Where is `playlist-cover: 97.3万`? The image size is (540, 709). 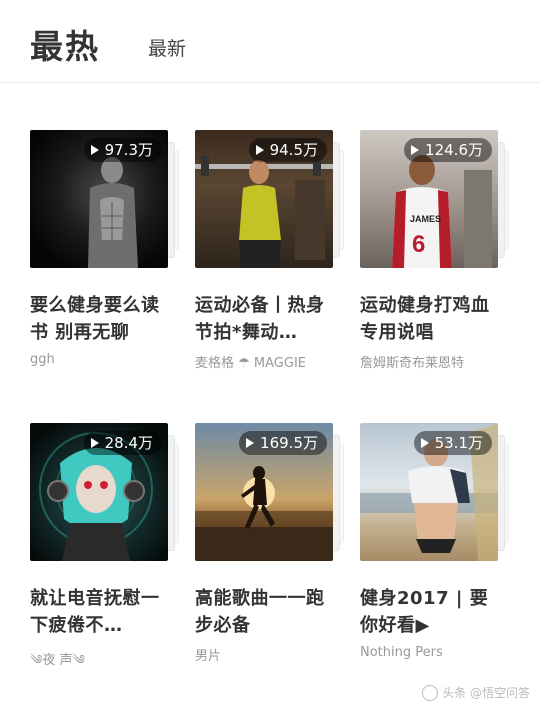 playlist-cover: 97.3万 is located at coordinates (99, 199).